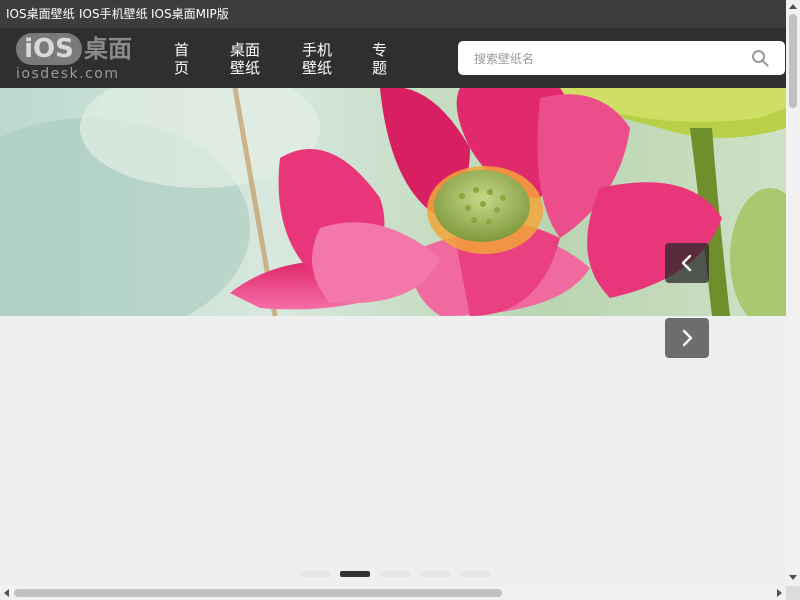 The height and width of the screenshot is (600, 800). Describe the element at coordinates (318, 59) in the screenshot. I see `nav-item-phone-wallpaper: 手机壁纸` at that location.